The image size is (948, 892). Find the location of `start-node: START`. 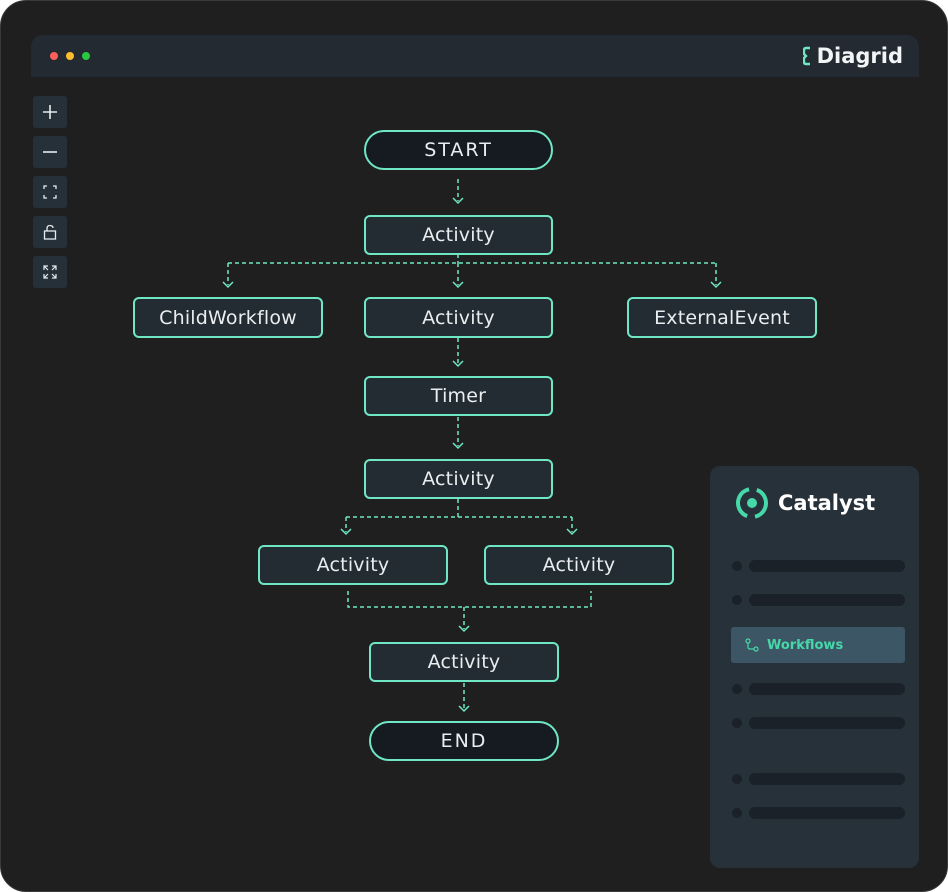

start-node: START is located at coordinates (458, 150).